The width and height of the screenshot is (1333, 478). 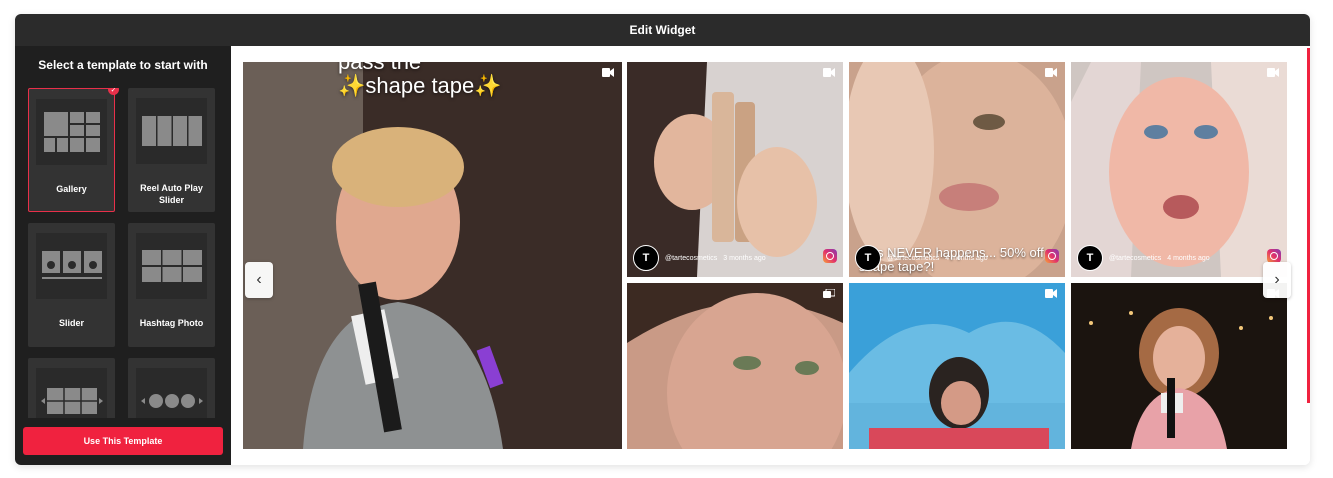 What do you see at coordinates (829, 293) in the screenshot?
I see `gallery-multi-icon` at bounding box center [829, 293].